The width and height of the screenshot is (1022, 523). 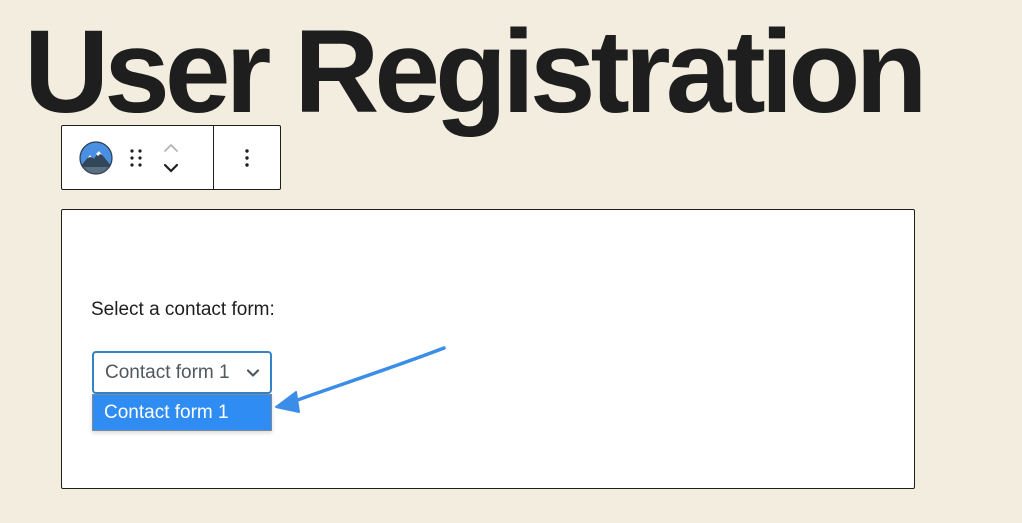 What do you see at coordinates (183, 309) in the screenshot?
I see `select-label: Select a contact form:` at bounding box center [183, 309].